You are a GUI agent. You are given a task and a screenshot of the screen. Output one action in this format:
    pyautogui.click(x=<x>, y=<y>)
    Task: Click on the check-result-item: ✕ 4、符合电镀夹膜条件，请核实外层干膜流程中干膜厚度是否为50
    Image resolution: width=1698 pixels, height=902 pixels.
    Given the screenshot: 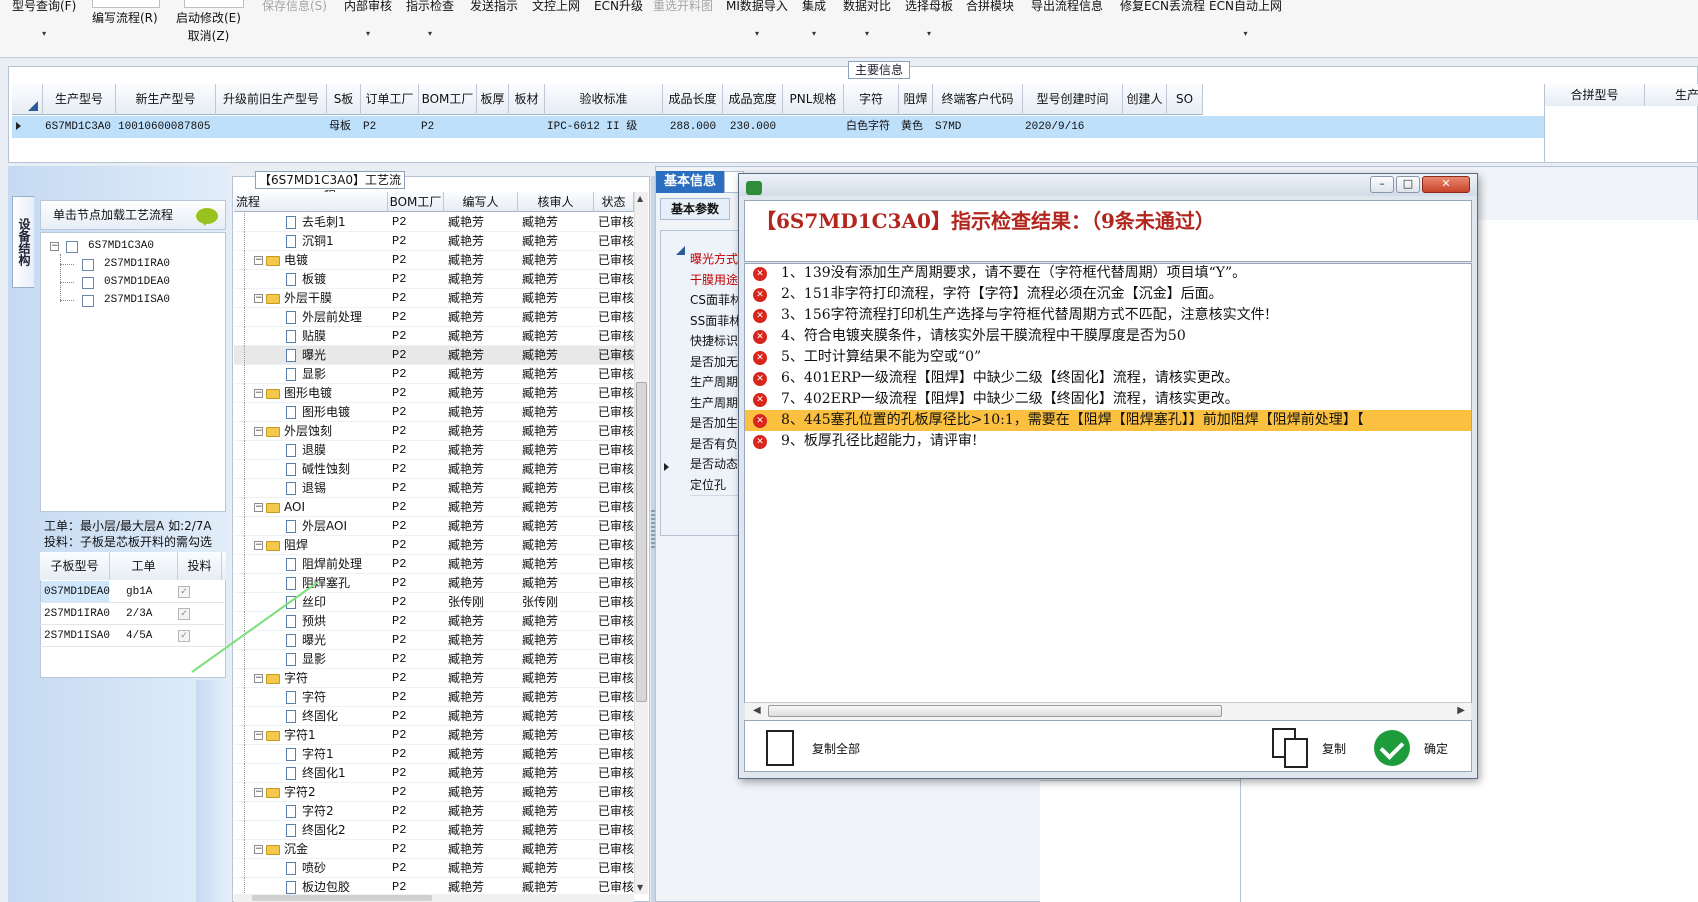 What is the action you would take?
    pyautogui.click(x=1108, y=336)
    